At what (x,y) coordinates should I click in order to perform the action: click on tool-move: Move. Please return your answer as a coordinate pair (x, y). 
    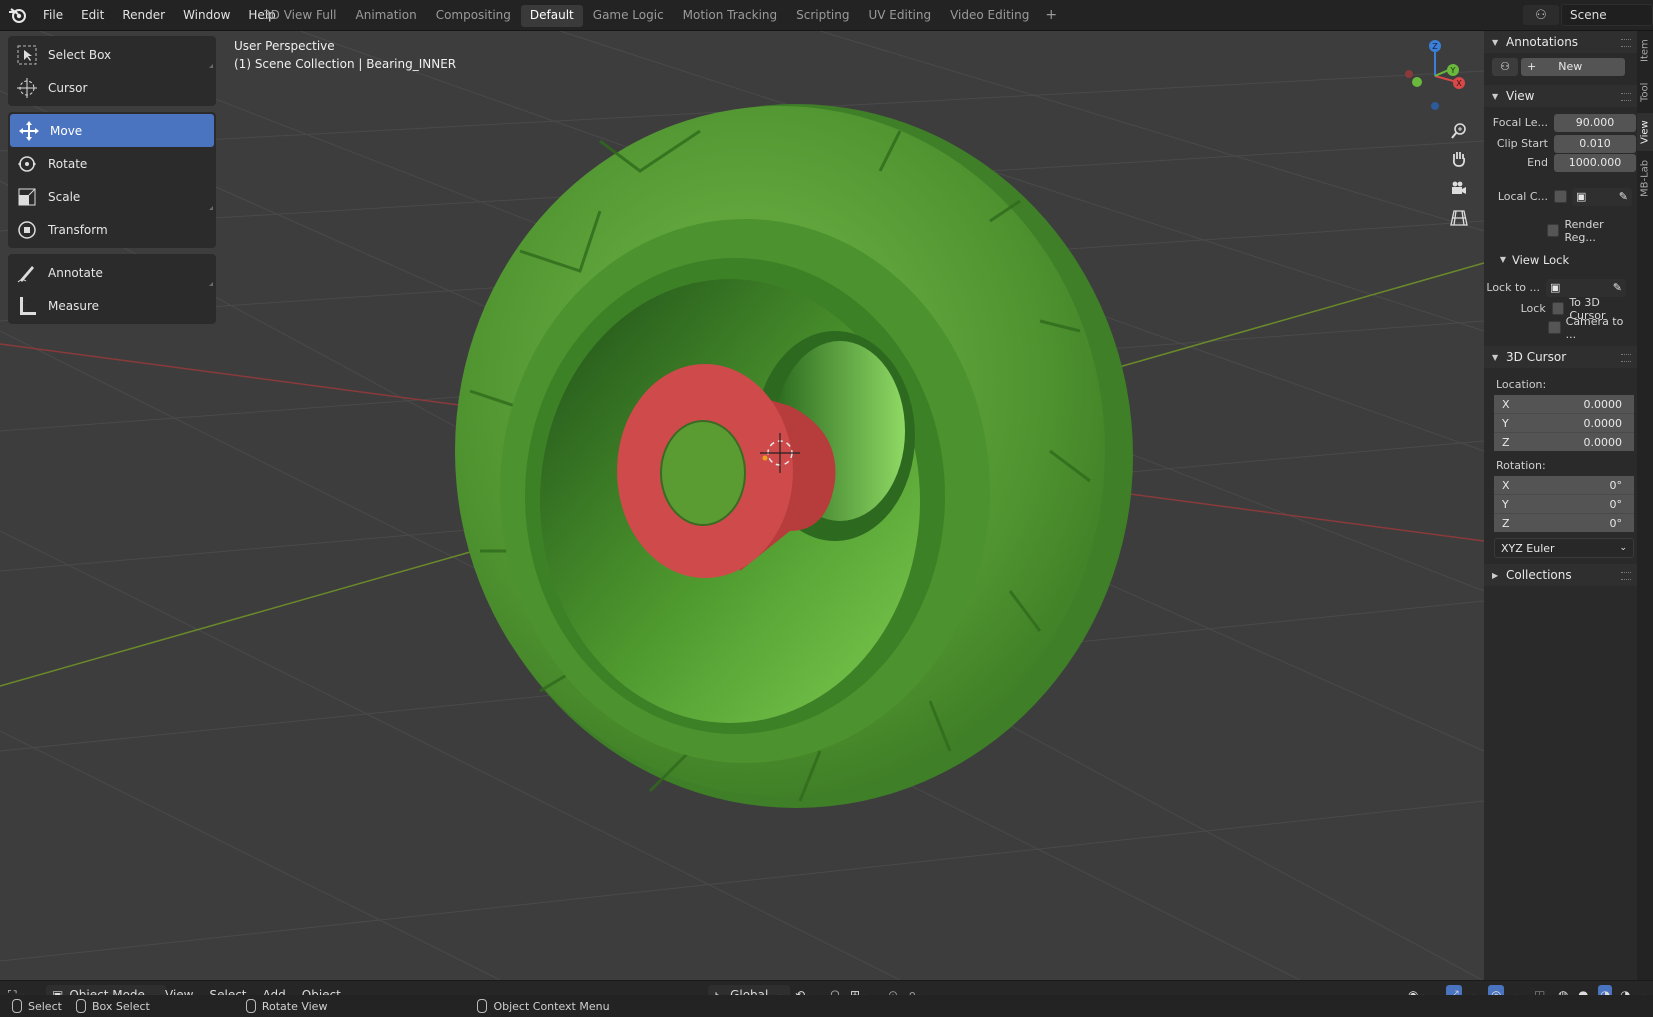
    Looking at the image, I should click on (112, 130).